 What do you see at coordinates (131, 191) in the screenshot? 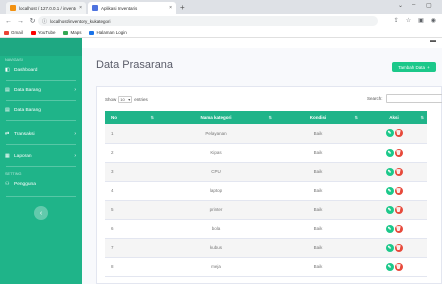
I see `cell-no: 4` at bounding box center [131, 191].